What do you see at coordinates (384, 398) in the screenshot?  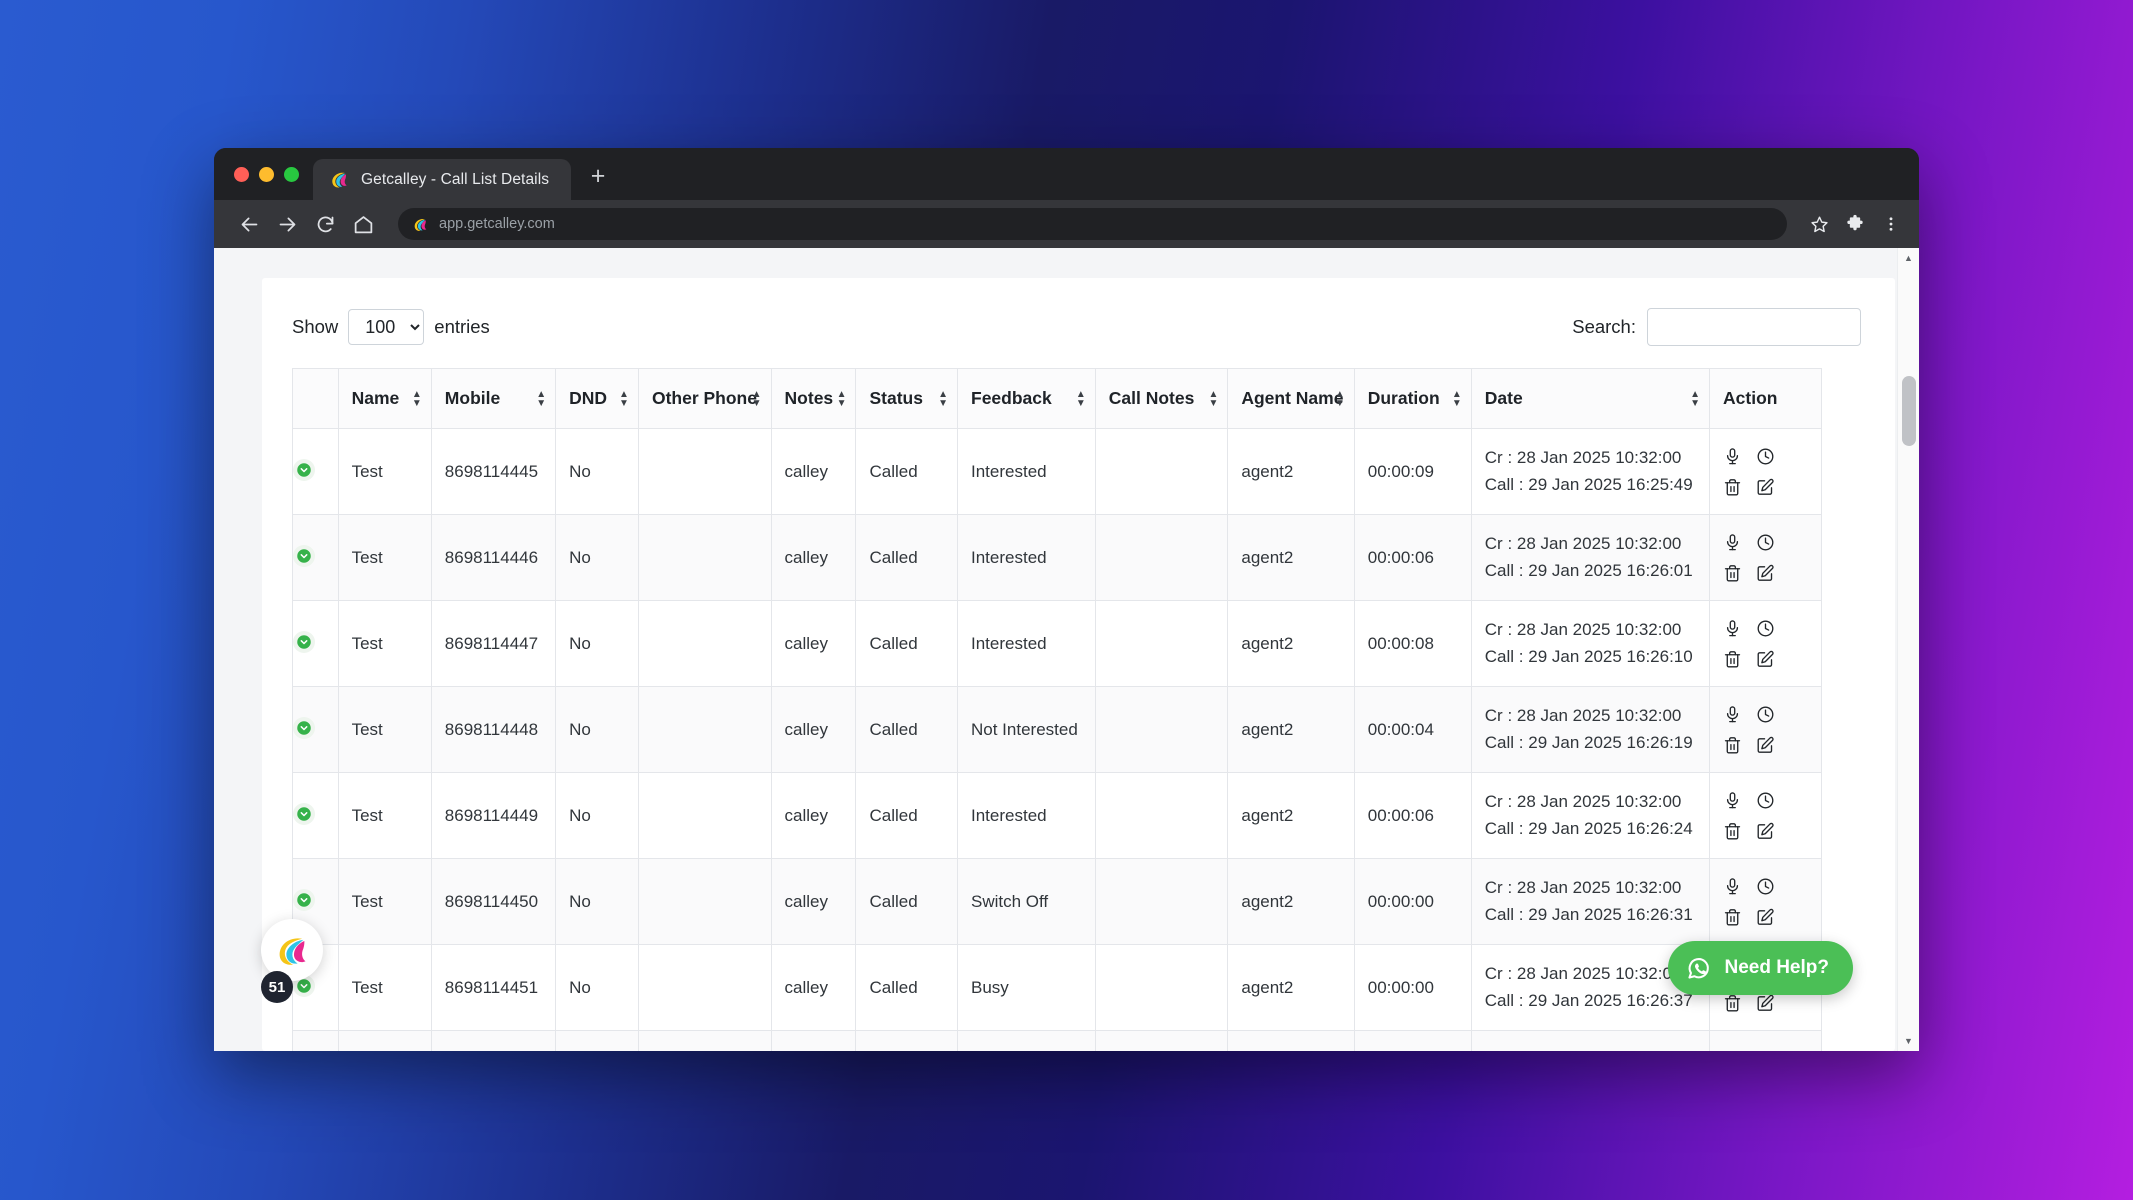 I see `column-header-name: Name ▲ ▼` at bounding box center [384, 398].